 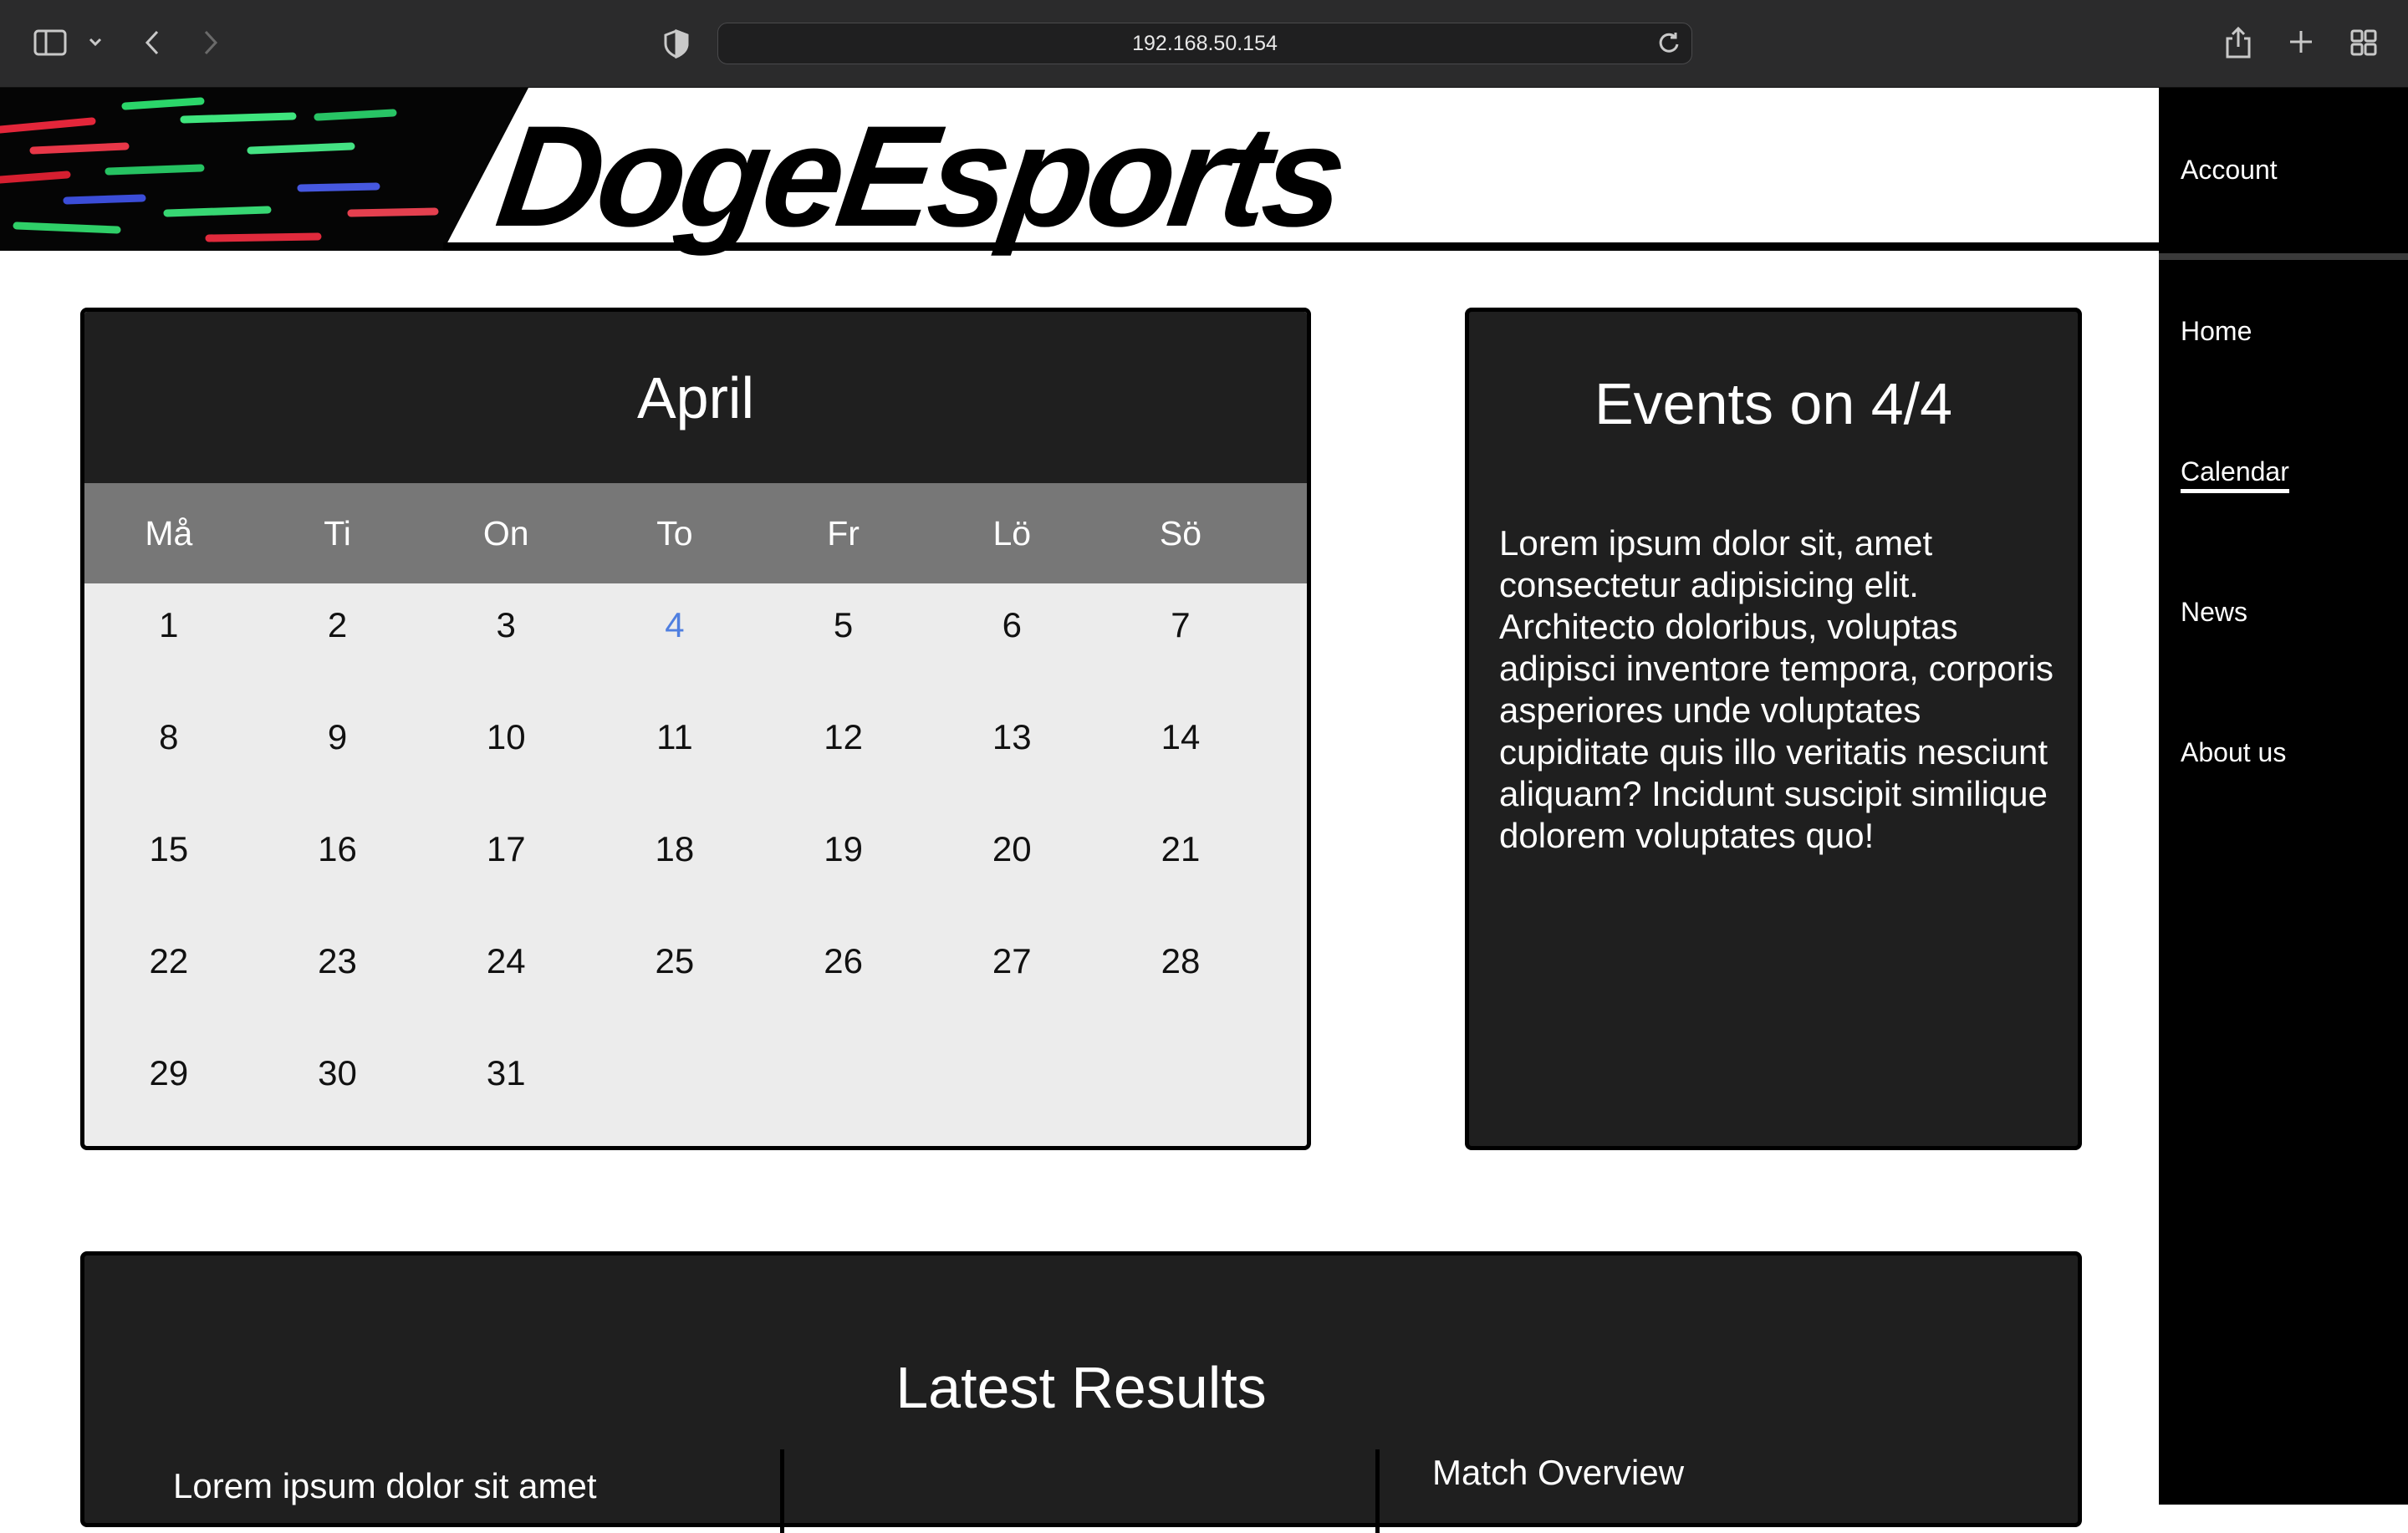 I want to click on calendar-day: 28, so click(x=1180, y=962).